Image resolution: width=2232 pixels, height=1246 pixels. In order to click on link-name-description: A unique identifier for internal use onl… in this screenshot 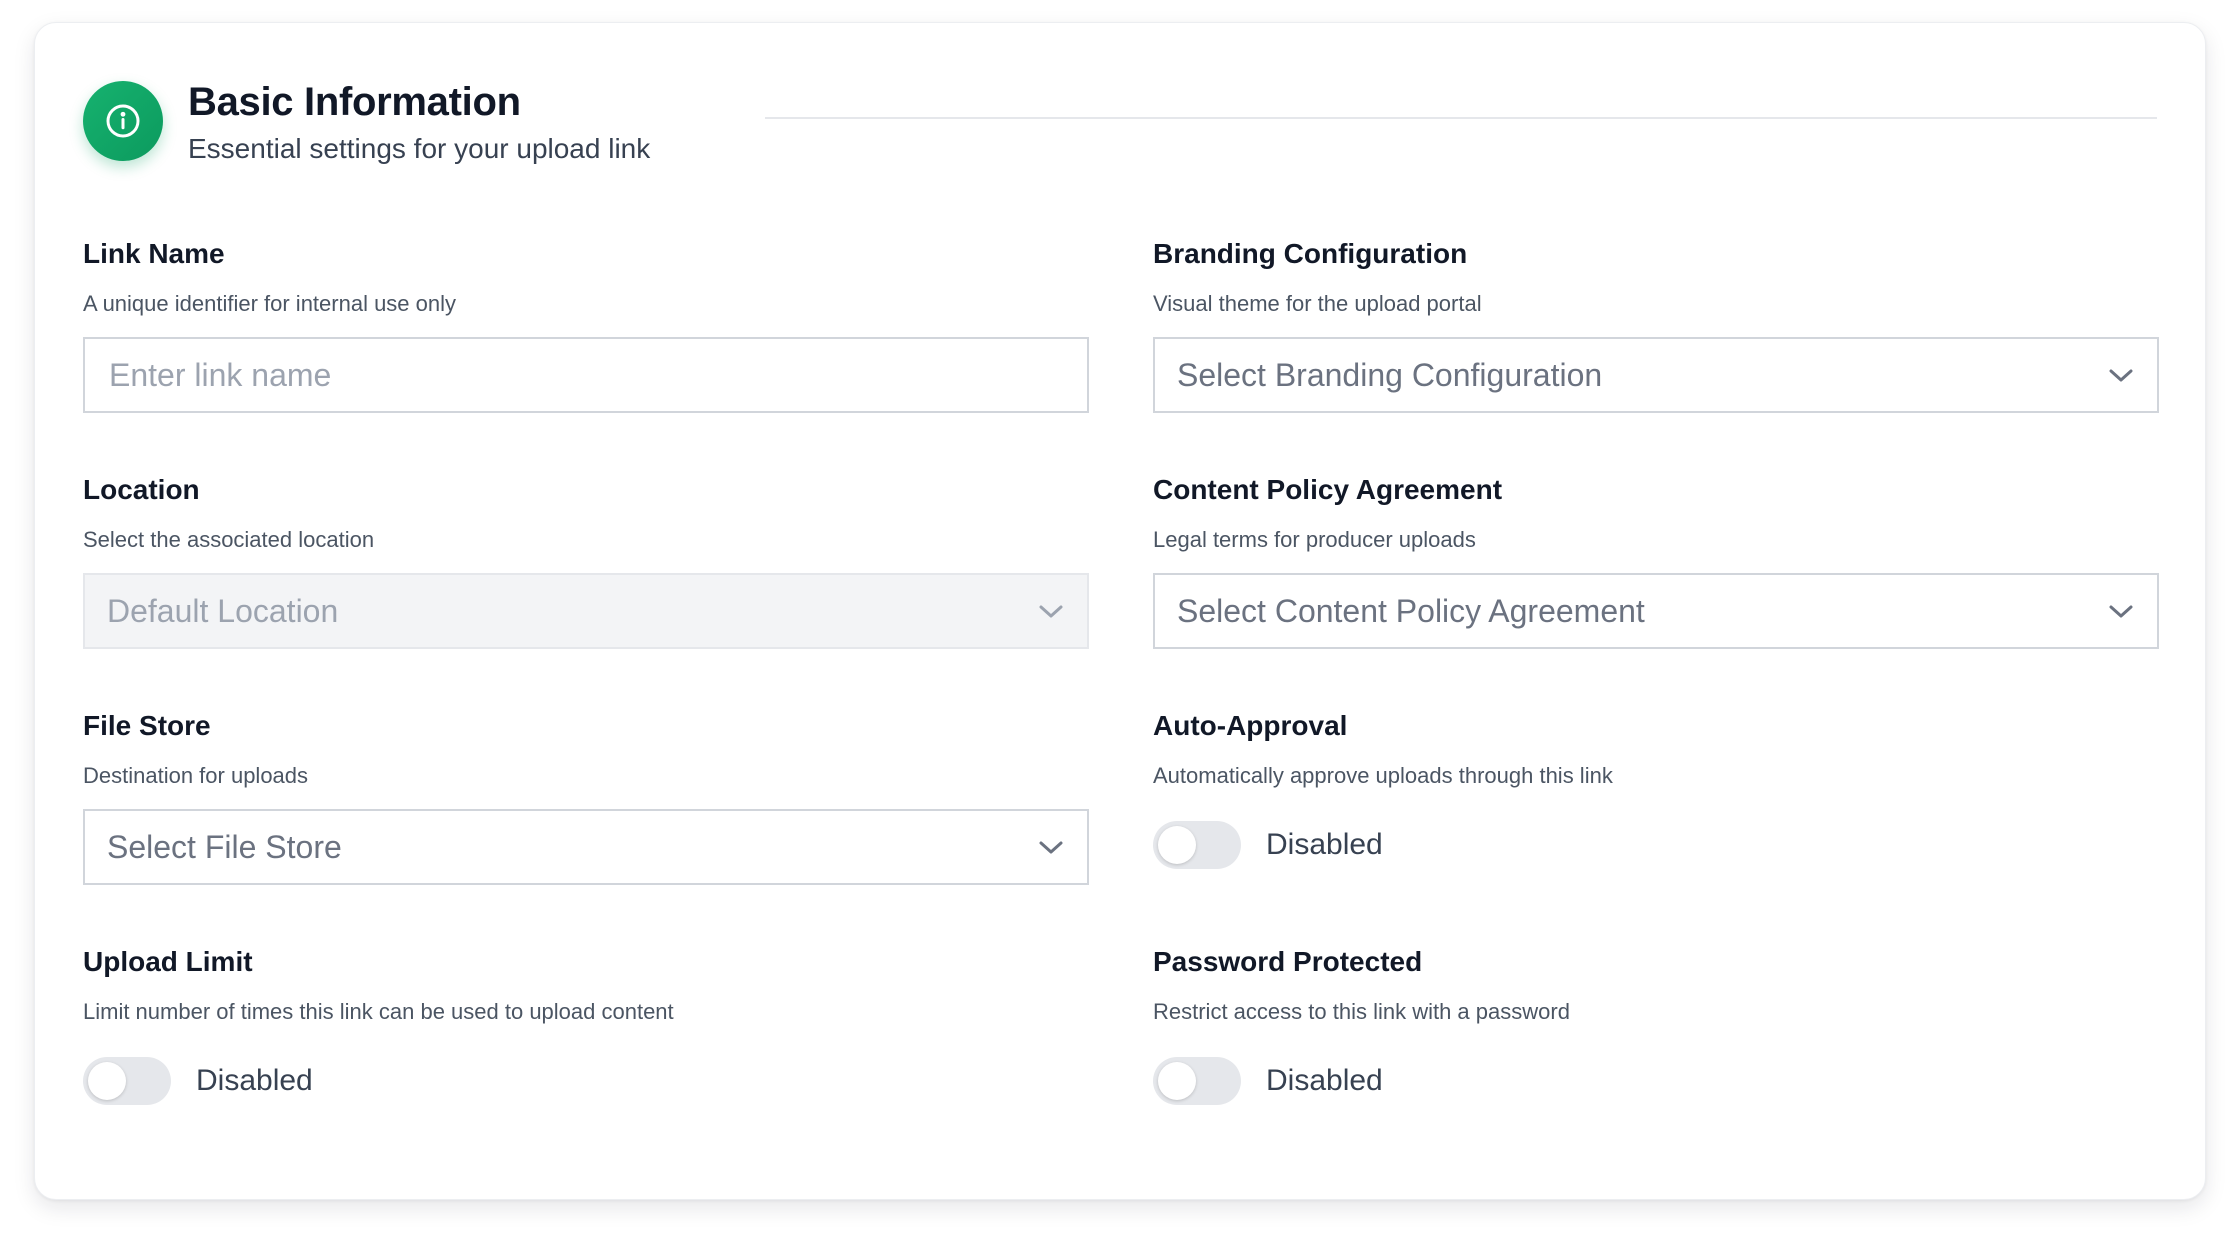, I will do `click(270, 303)`.